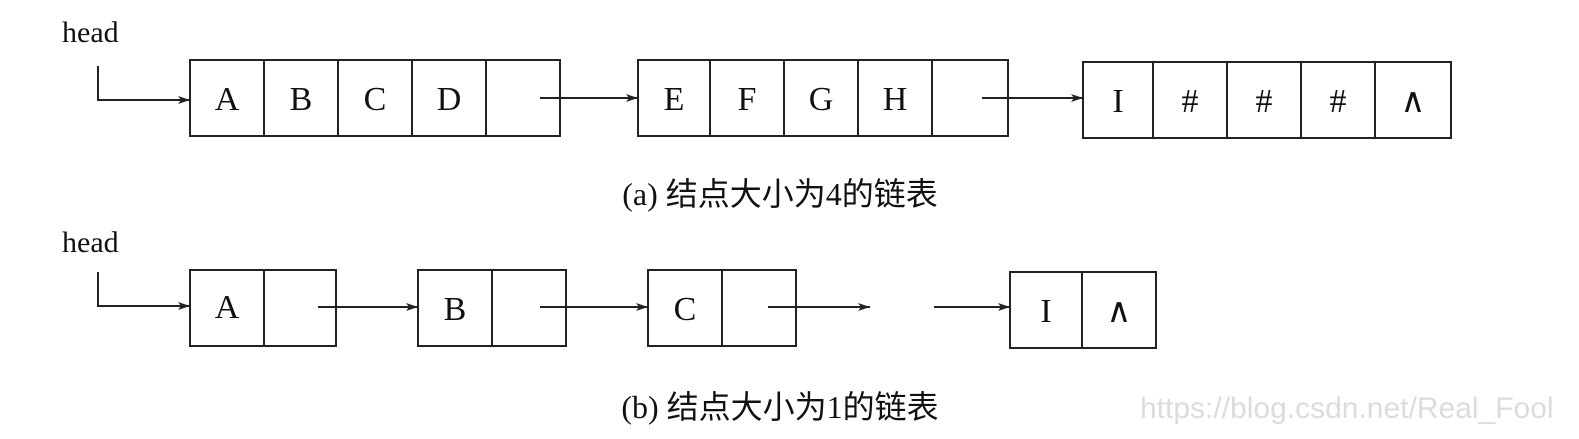 Image resolution: width=1579 pixels, height=439 pixels. Describe the element at coordinates (747, 99) in the screenshot. I see `node-cell-text: F` at that location.